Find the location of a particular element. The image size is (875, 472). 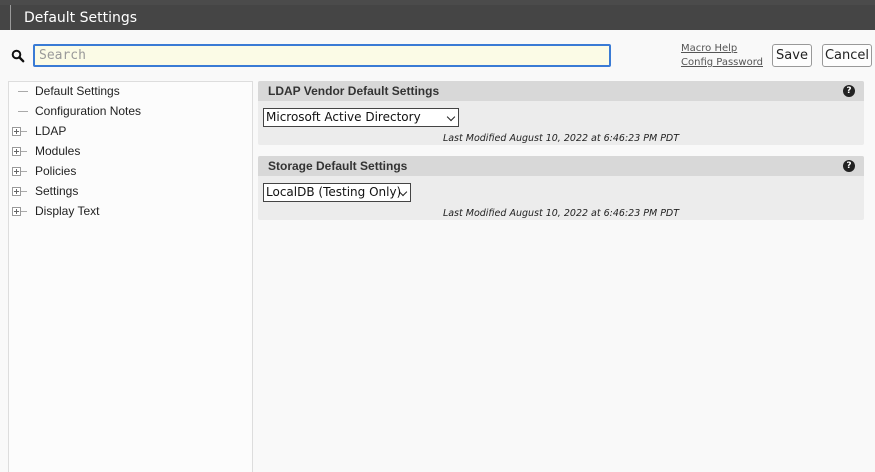

tree-item-label: Settings is located at coordinates (57, 191).